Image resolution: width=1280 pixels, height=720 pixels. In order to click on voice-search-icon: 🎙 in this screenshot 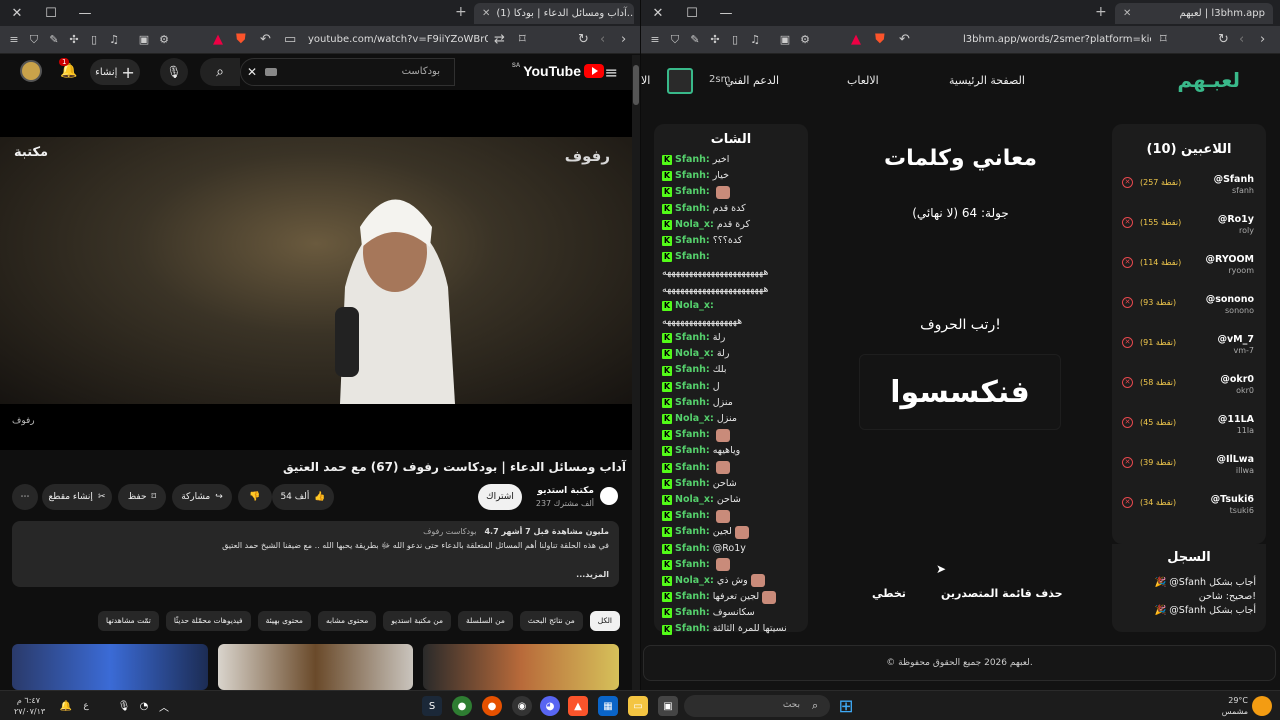, I will do `click(174, 72)`.